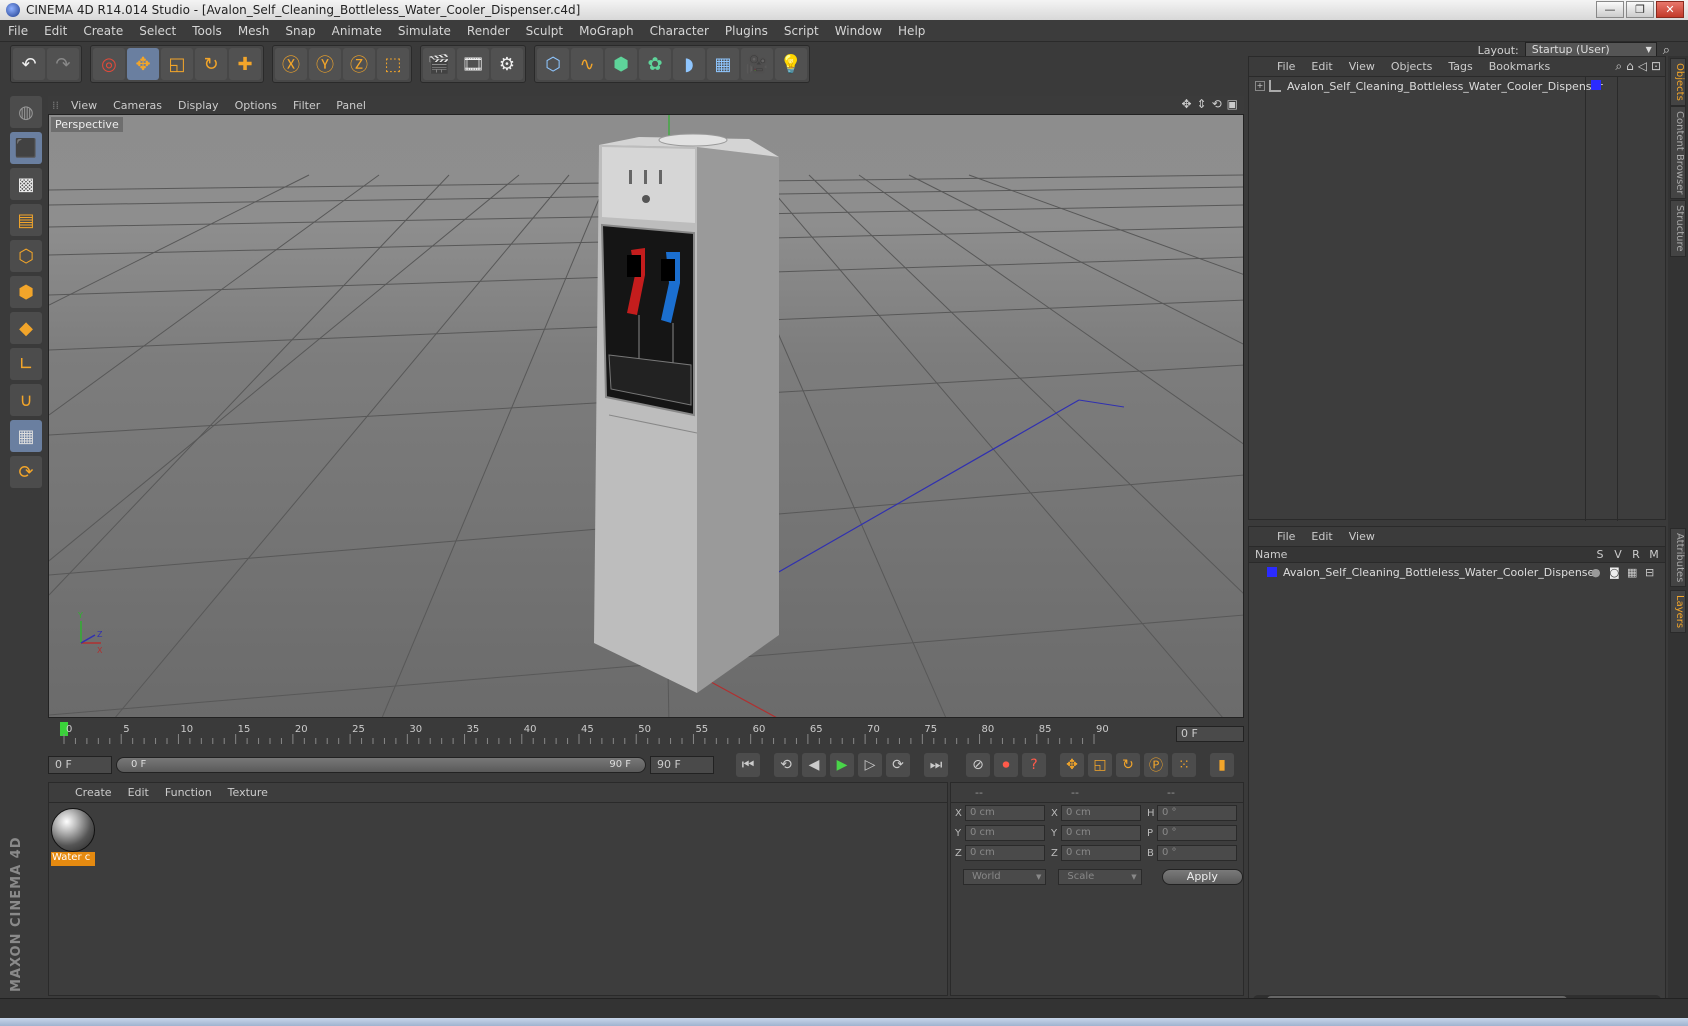 The image size is (1688, 1026). I want to click on object-menu-tags: Tags, so click(1460, 66).